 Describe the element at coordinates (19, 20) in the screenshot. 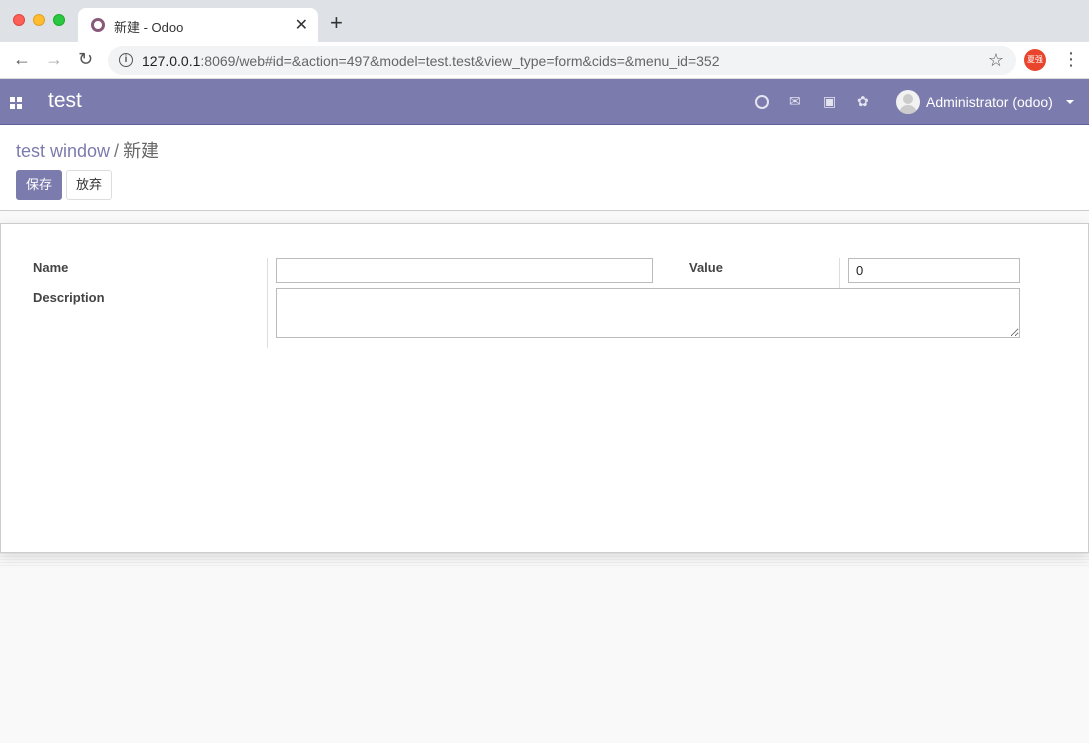

I see `close-window-button` at that location.